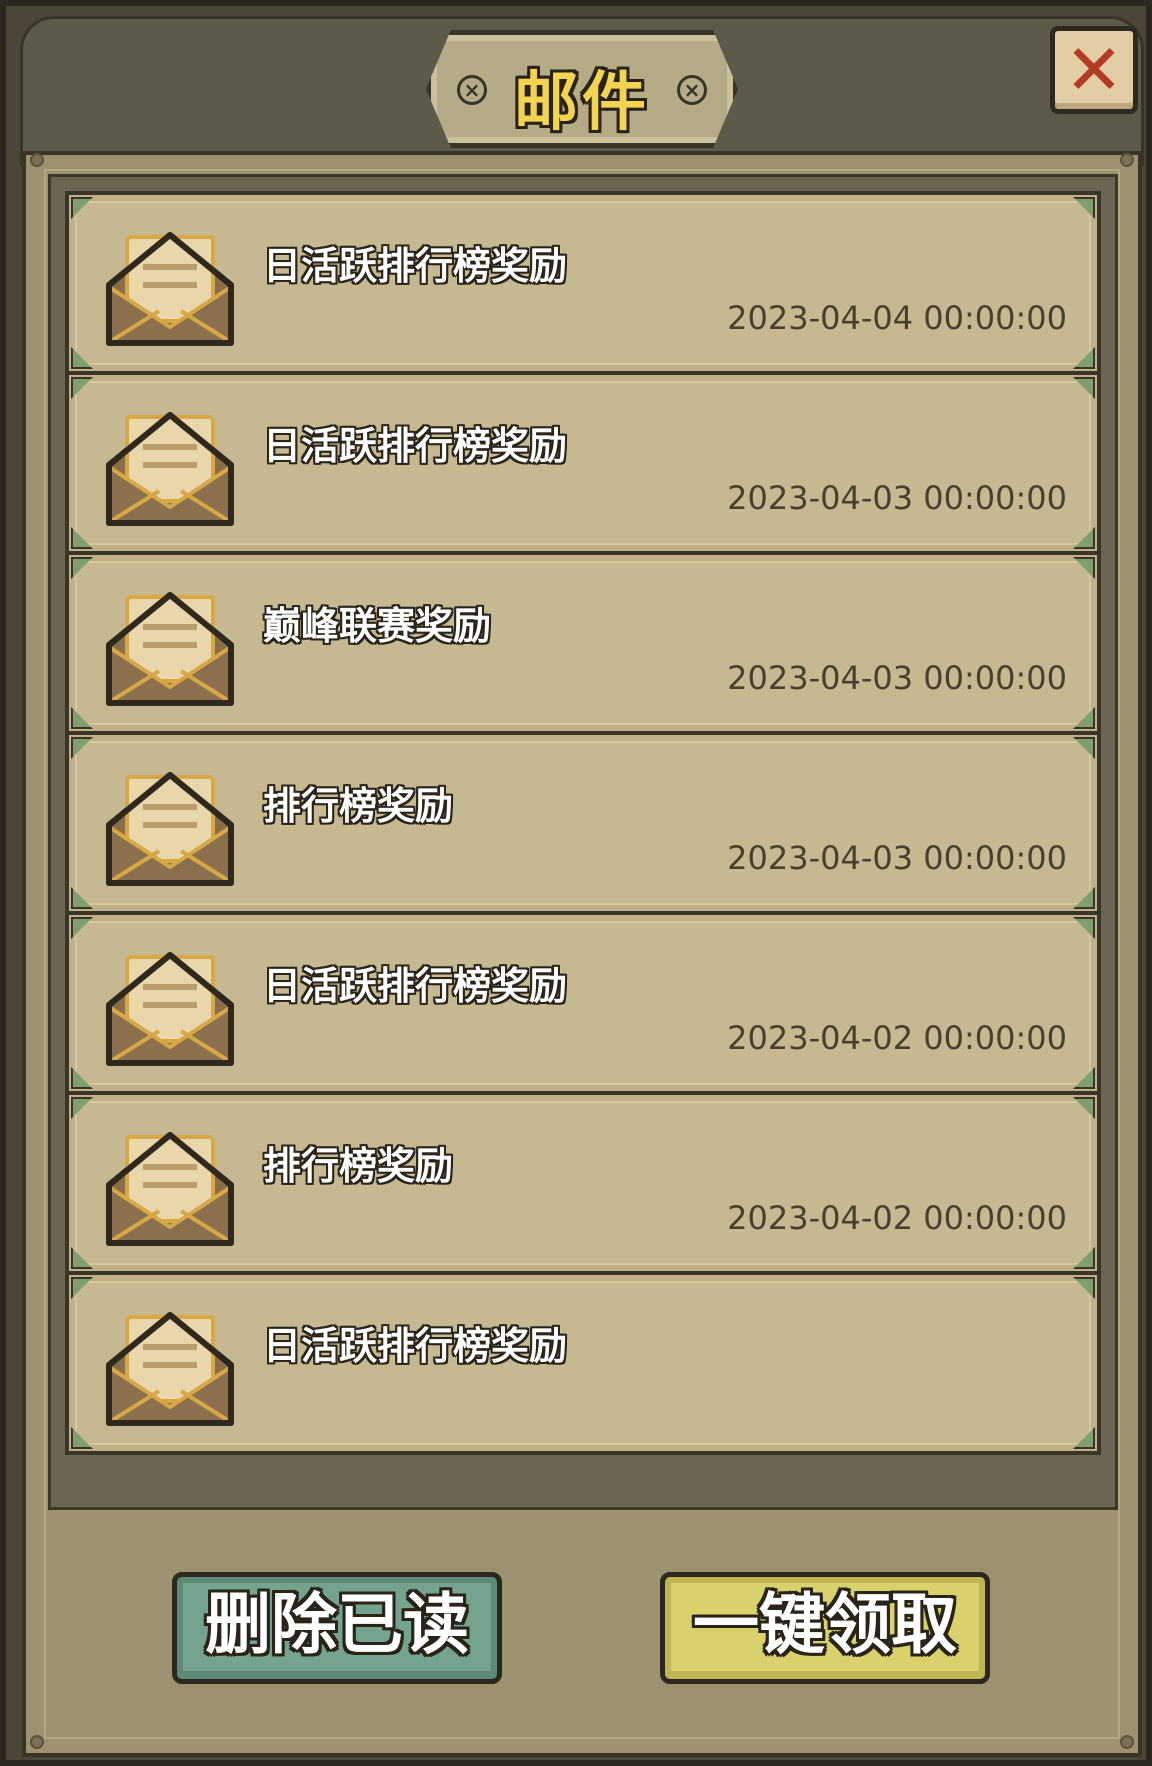 The width and height of the screenshot is (1152, 1766). Describe the element at coordinates (377, 626) in the screenshot. I see `mail-title: 巅峰联赛奖励` at that location.